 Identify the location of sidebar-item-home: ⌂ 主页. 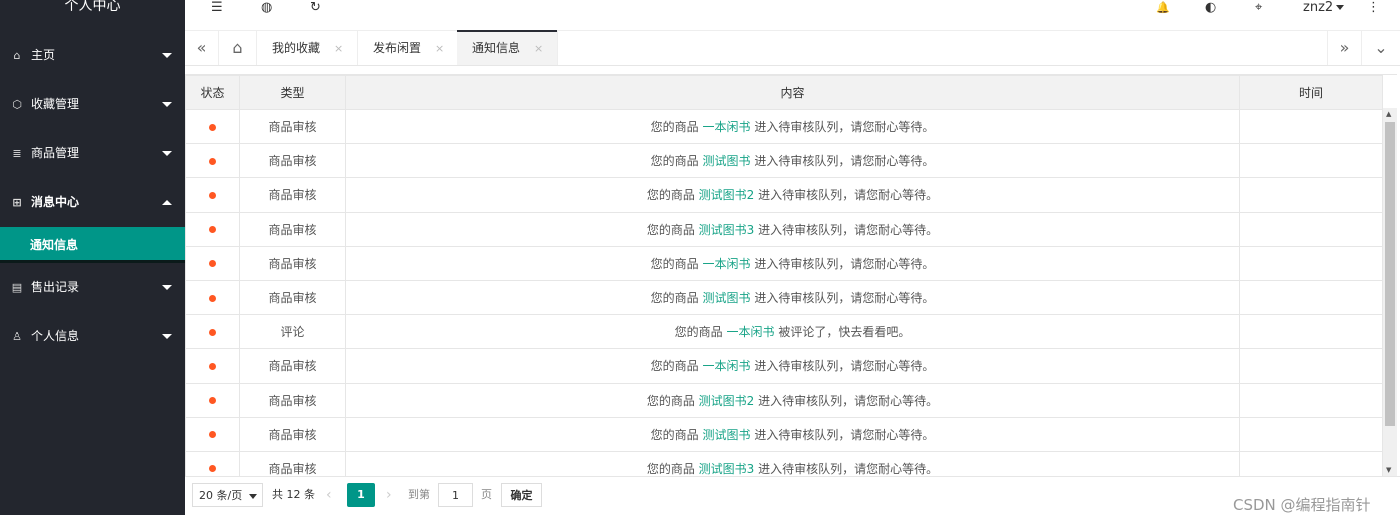
(92, 55).